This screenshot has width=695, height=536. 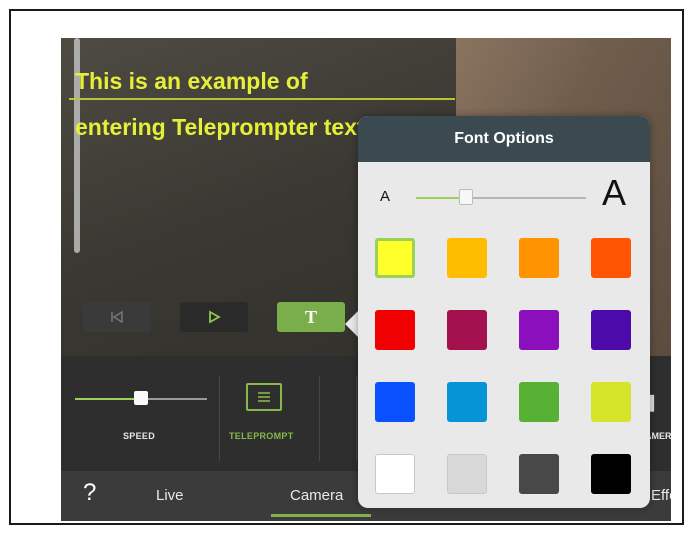 I want to click on teleprompt-label: TELEPROMPT, so click(x=261, y=436).